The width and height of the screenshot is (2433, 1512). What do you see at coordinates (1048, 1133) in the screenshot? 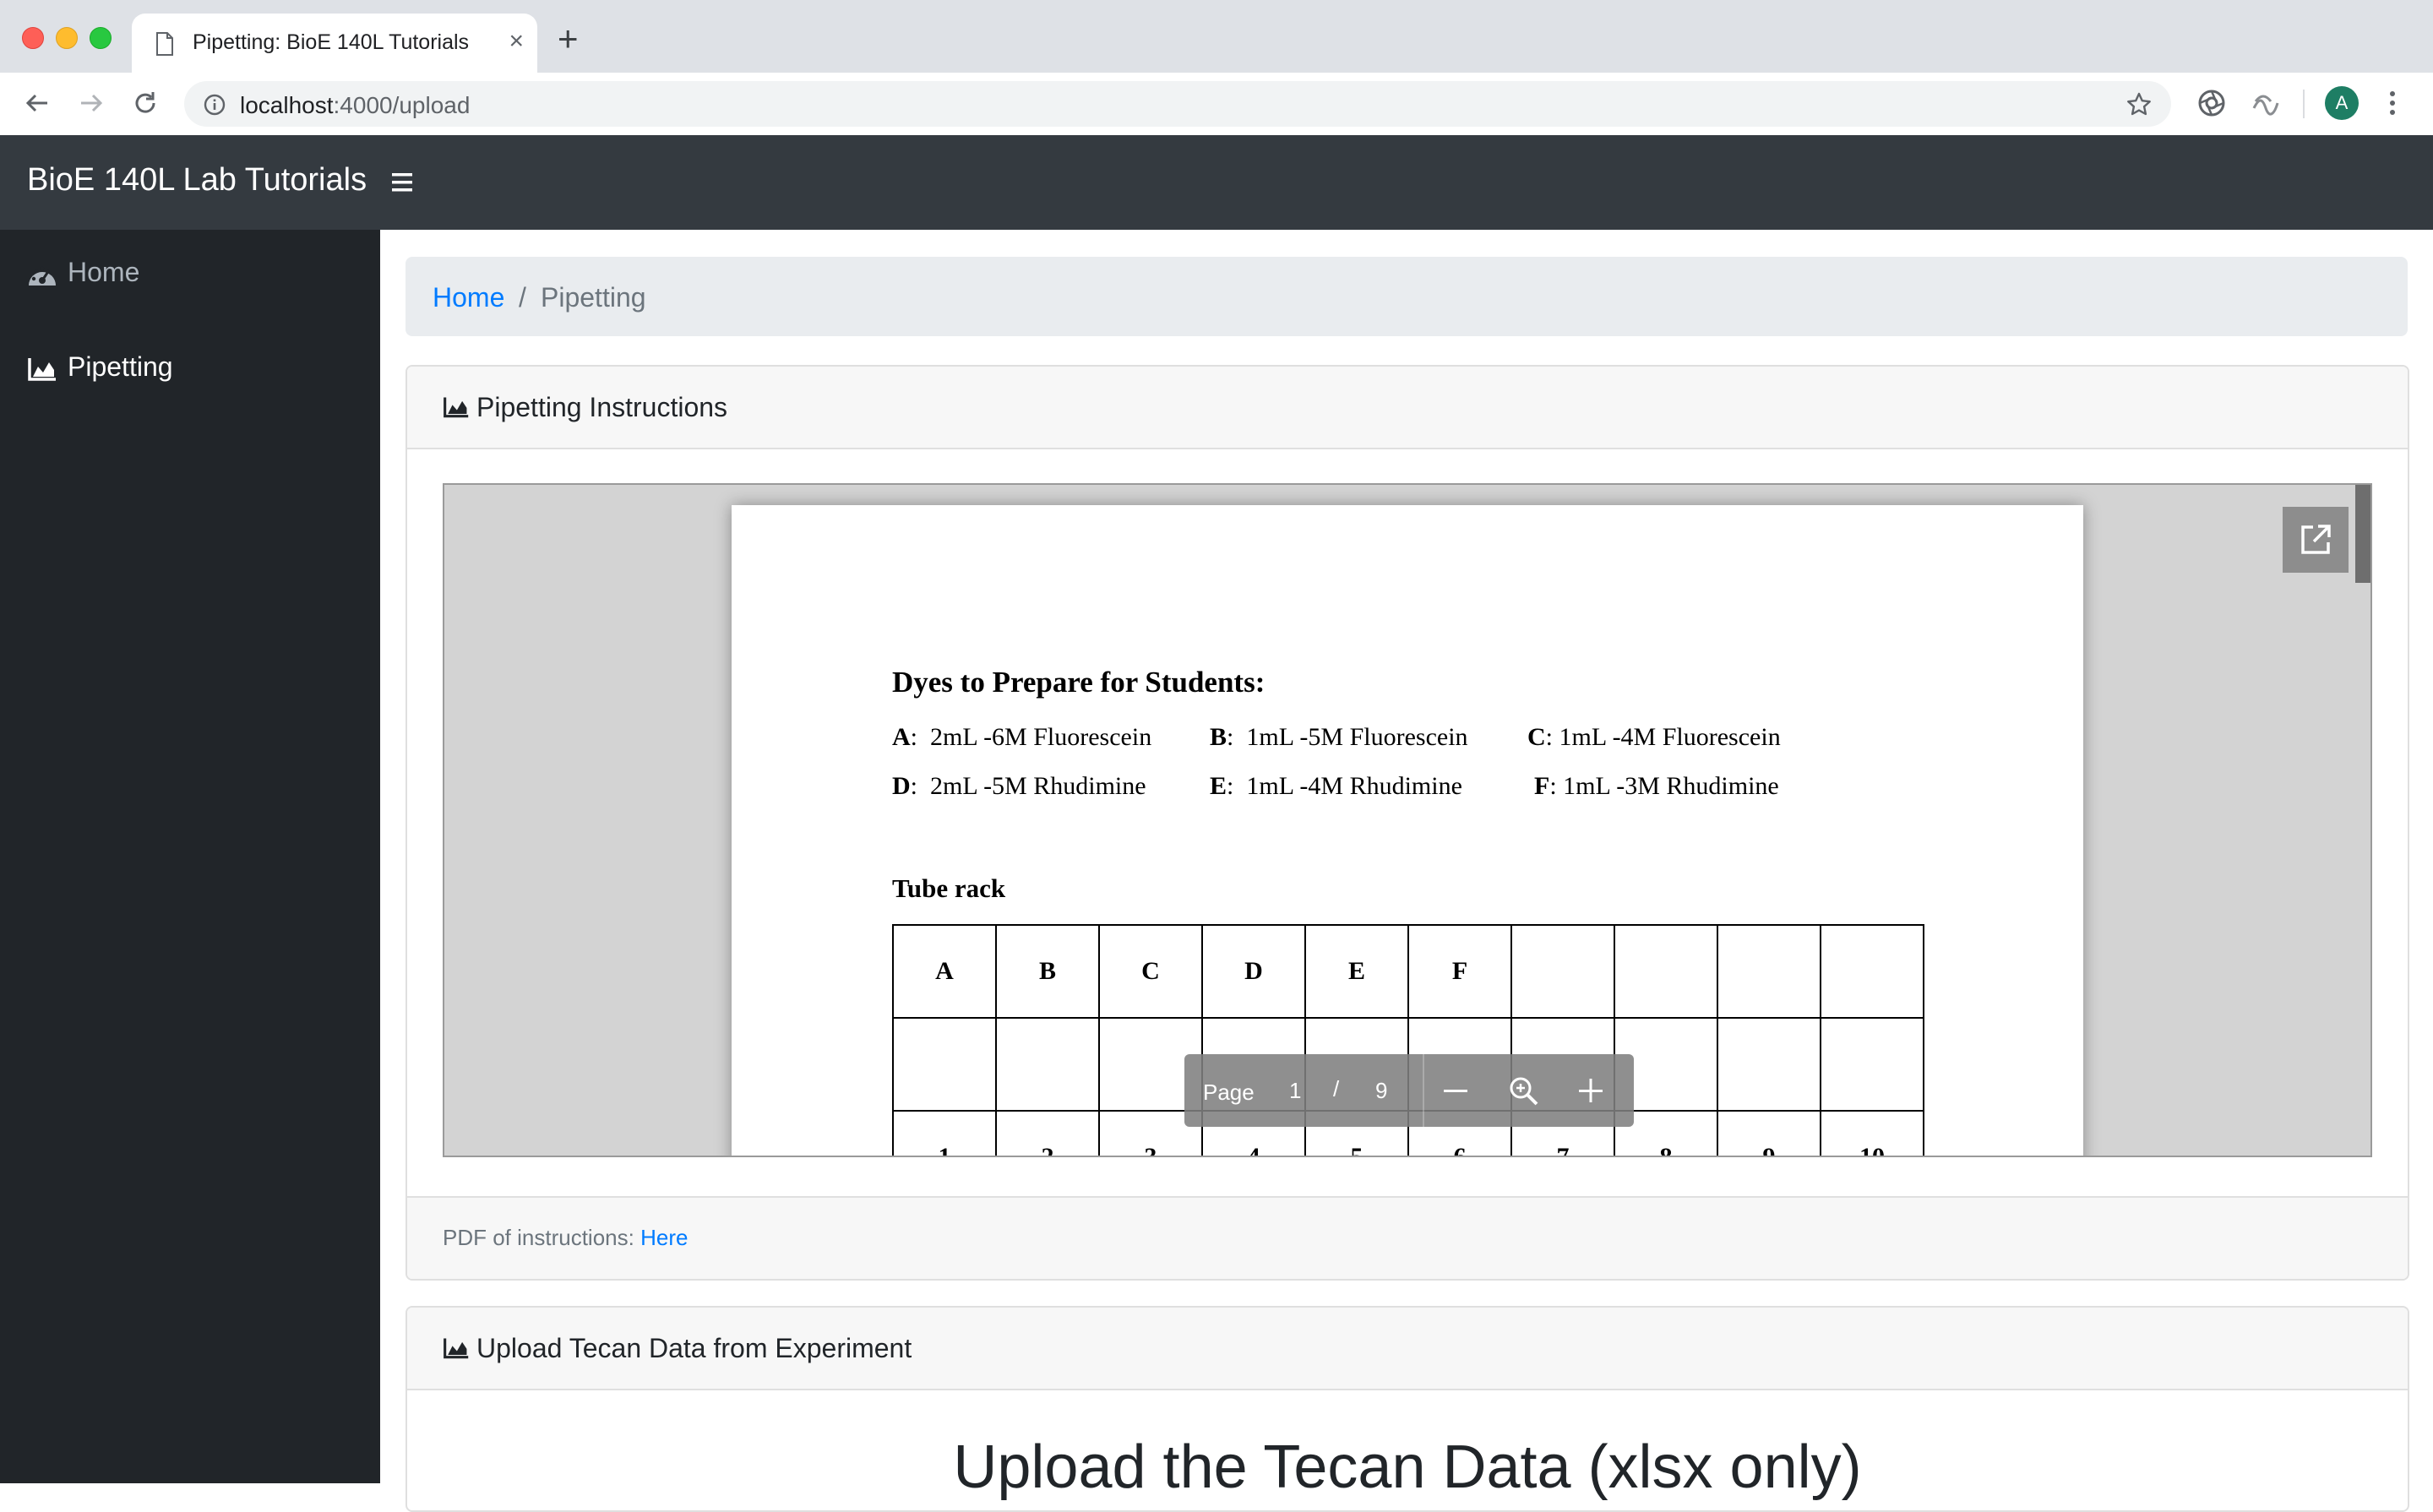
I see `table-cell: 2` at bounding box center [1048, 1133].